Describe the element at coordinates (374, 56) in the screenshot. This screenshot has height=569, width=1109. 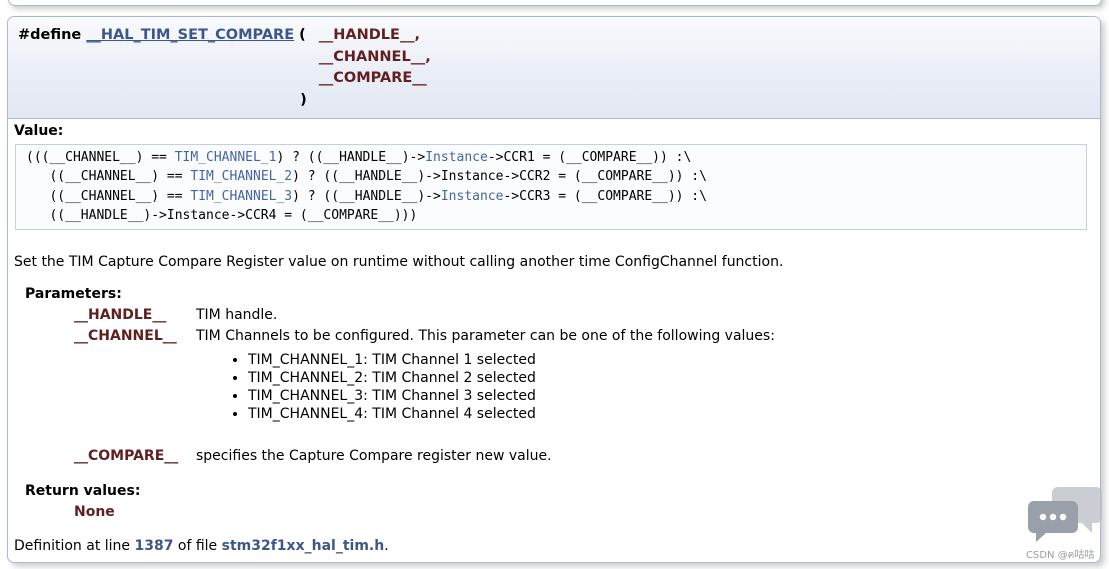
I see `param-channel: __CHANNEL__,` at that location.